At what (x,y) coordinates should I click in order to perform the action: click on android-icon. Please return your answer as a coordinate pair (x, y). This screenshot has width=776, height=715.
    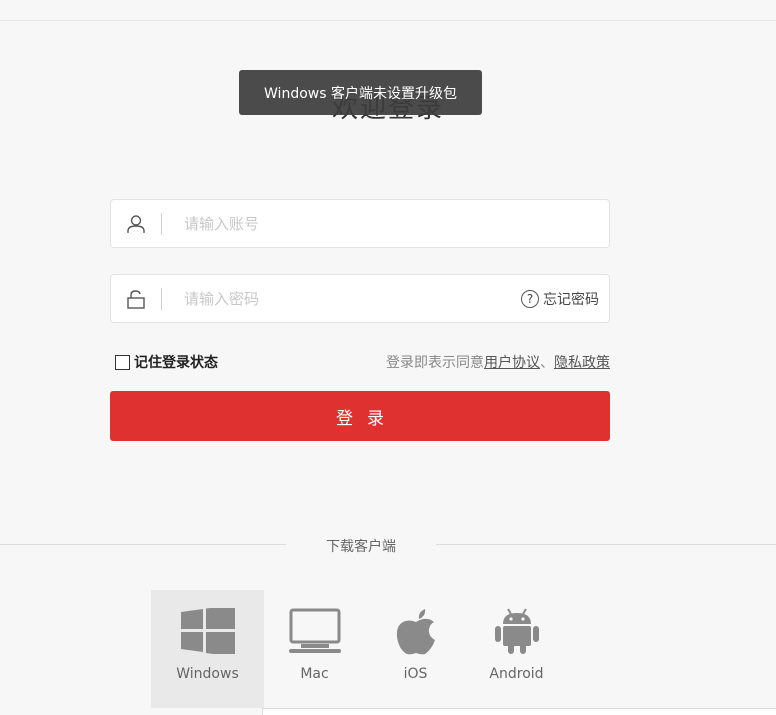
    Looking at the image, I should click on (517, 625).